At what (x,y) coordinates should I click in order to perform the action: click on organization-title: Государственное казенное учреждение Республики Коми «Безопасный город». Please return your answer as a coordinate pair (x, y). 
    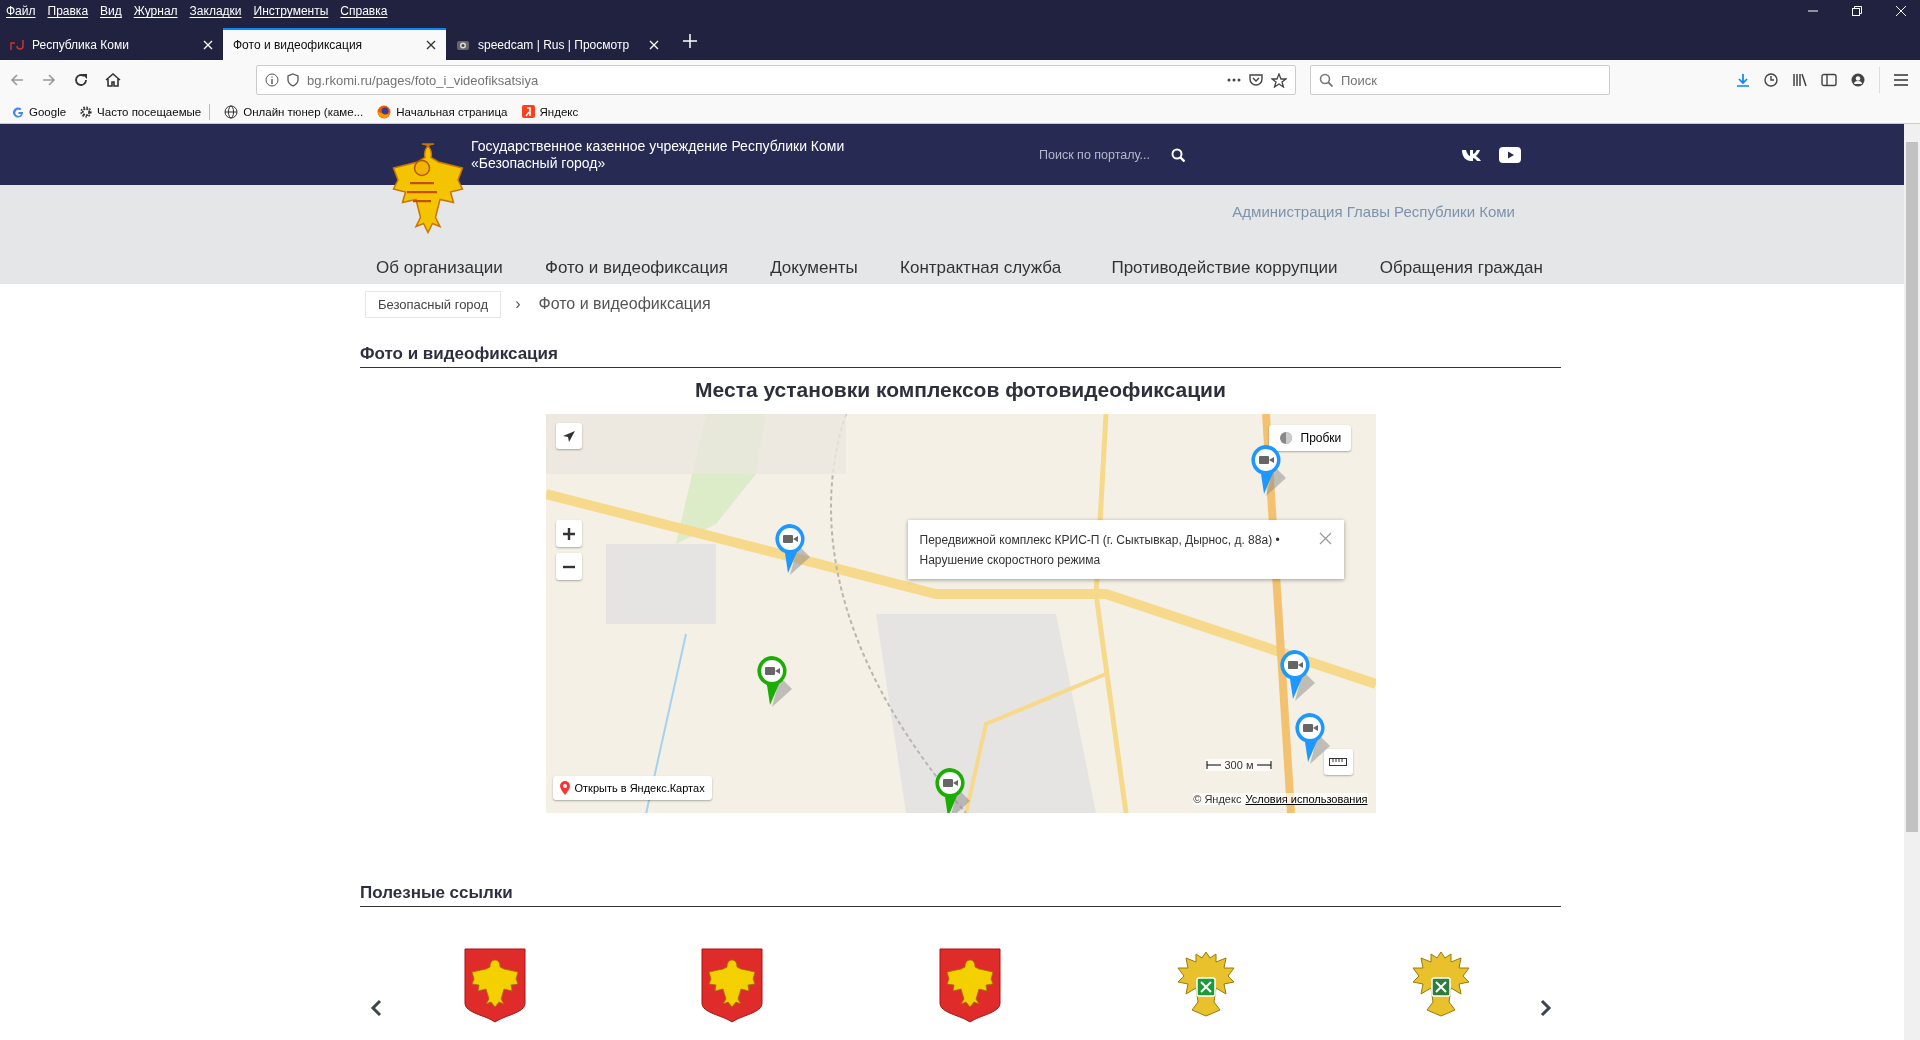
    Looking at the image, I should click on (658, 154).